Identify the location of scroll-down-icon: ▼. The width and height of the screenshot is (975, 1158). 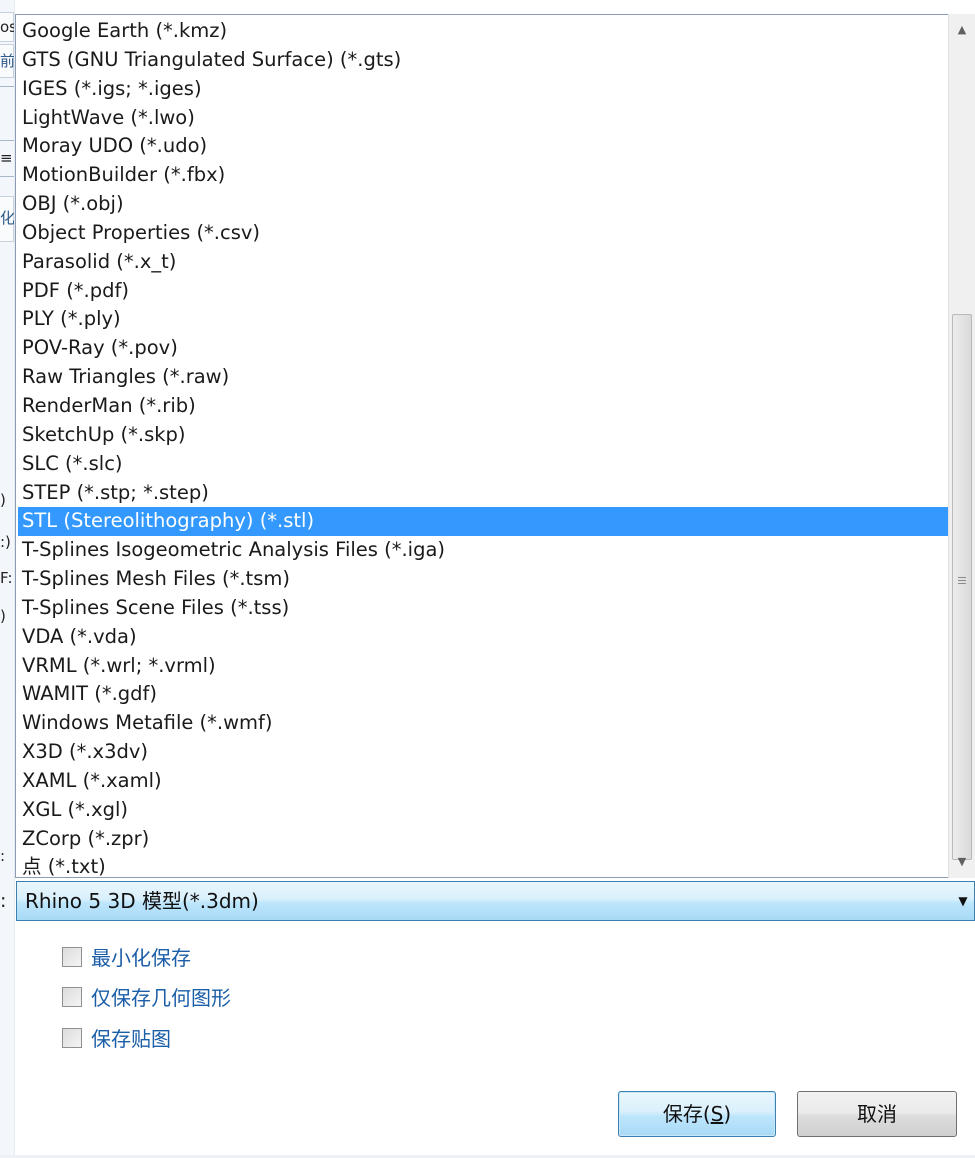
(962, 862).